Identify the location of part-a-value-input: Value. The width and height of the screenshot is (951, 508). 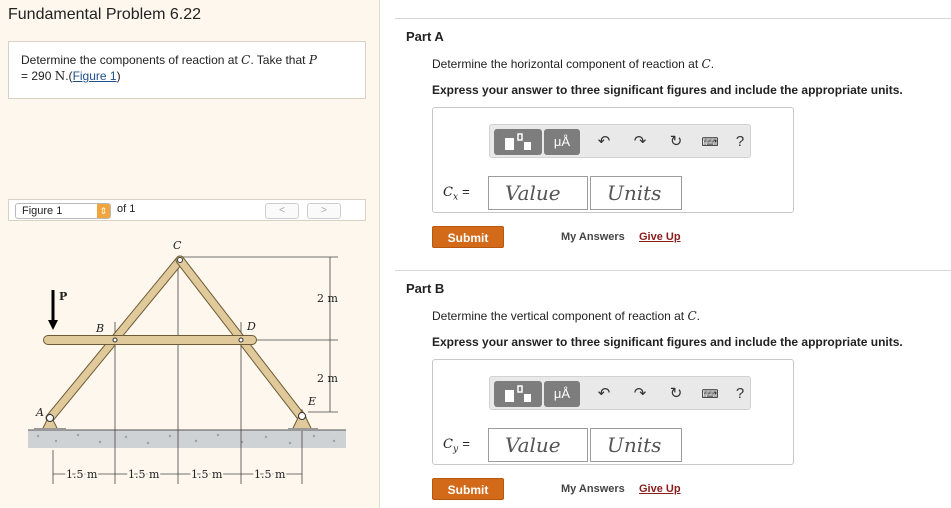
(538, 193).